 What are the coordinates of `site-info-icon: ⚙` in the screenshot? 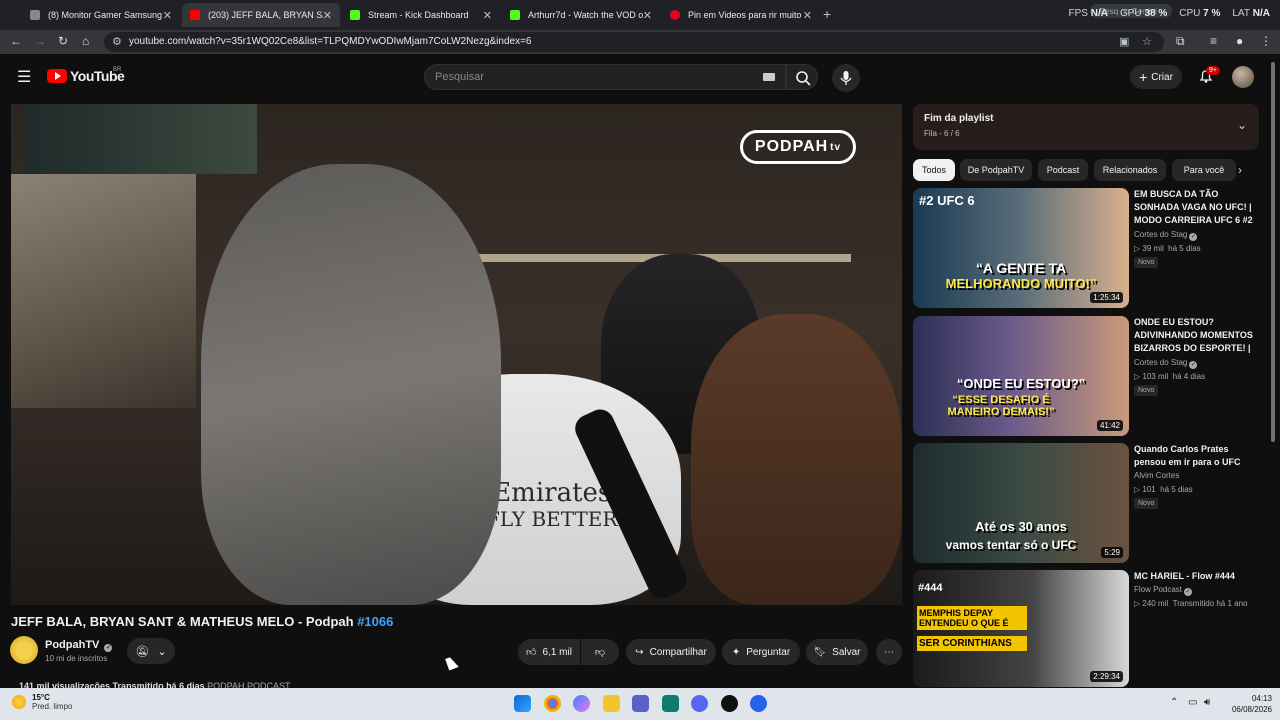 It's located at (117, 41).